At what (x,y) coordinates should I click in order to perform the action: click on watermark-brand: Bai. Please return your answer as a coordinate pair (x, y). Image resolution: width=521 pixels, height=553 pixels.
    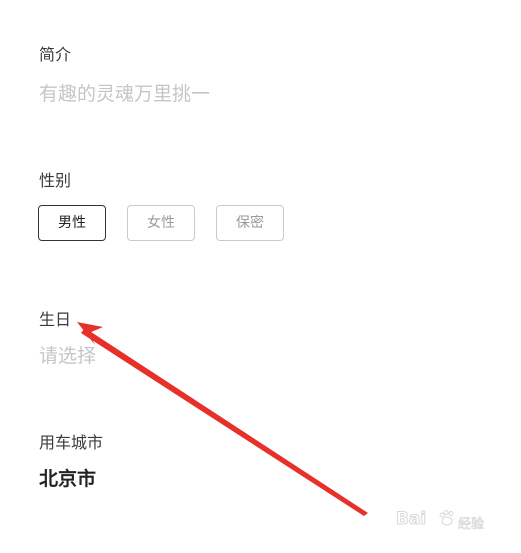
    Looking at the image, I should click on (411, 519).